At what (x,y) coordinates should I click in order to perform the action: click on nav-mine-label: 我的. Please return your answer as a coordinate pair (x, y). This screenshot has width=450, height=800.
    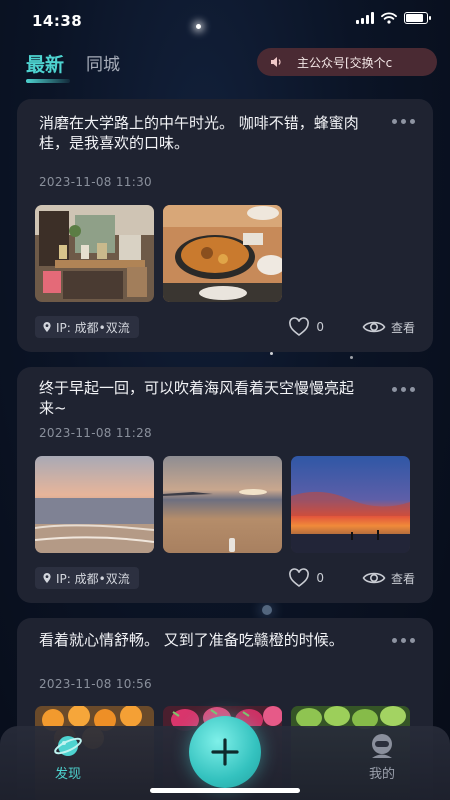
    Looking at the image, I should click on (381, 774).